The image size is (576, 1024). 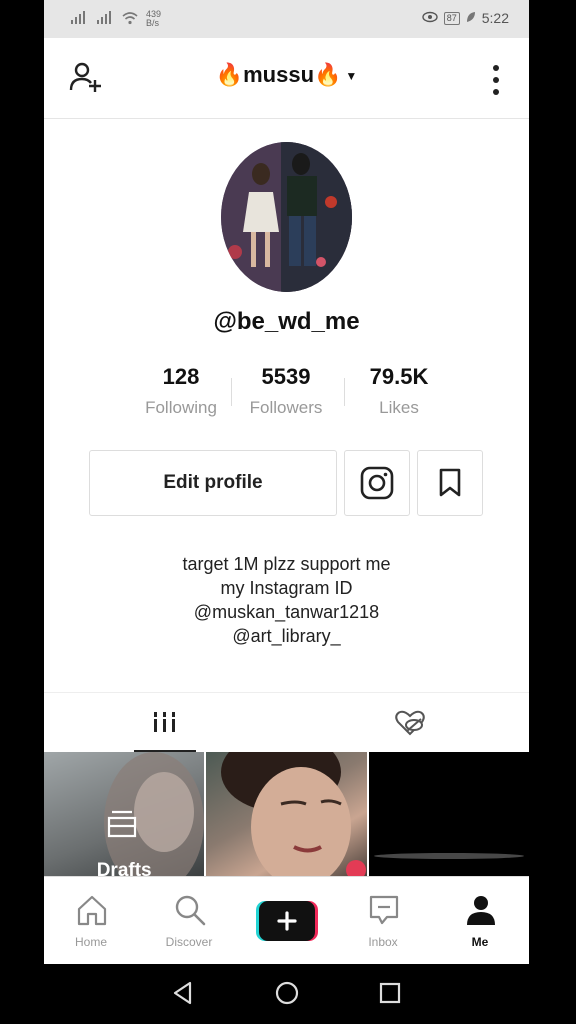 I want to click on stat-followers: 5539 Followers, so click(x=286, y=391).